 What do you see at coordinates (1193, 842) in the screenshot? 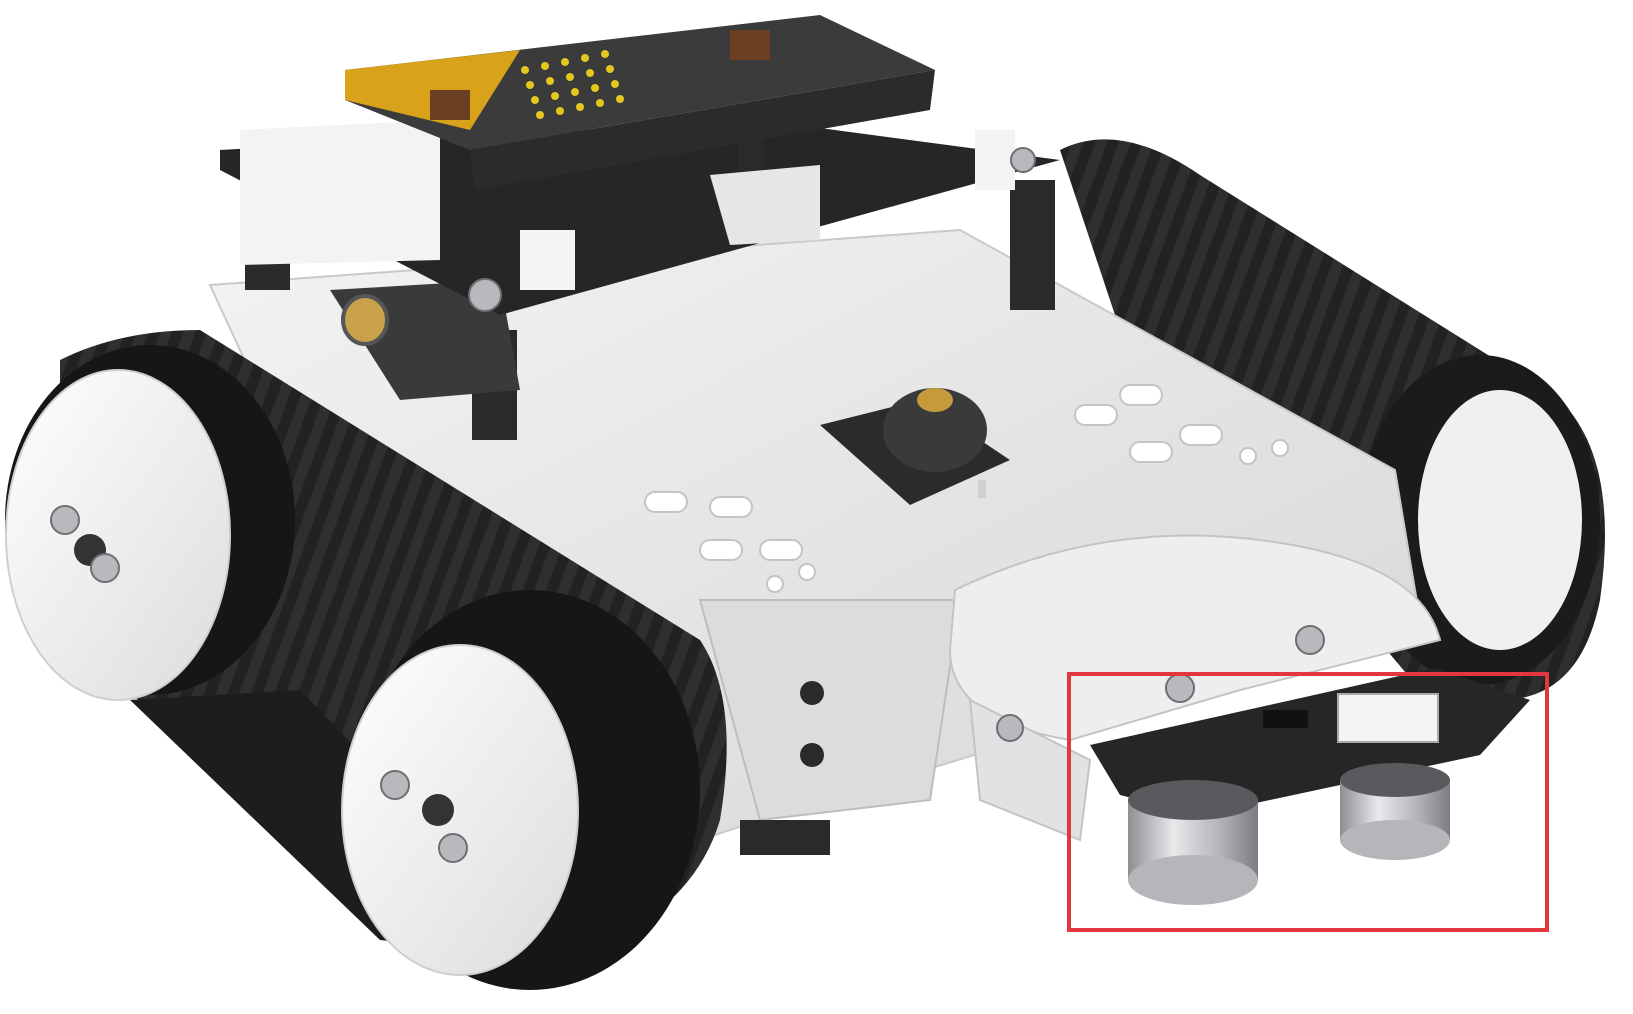
I see `ultrasonic-transmitter` at bounding box center [1193, 842].